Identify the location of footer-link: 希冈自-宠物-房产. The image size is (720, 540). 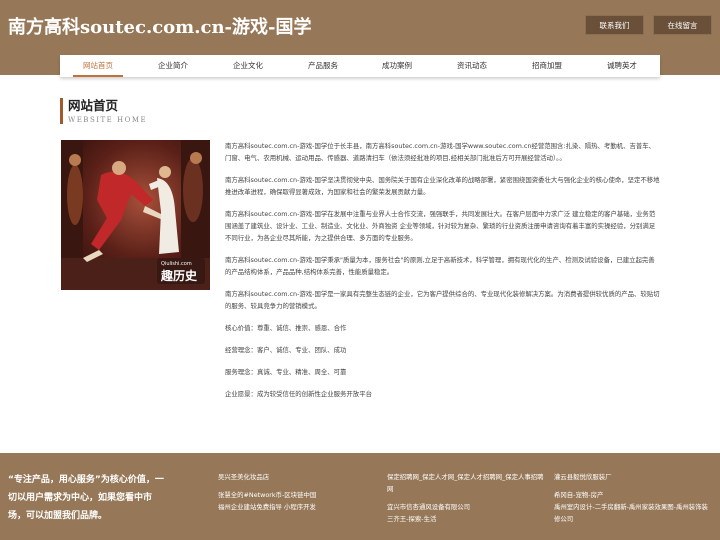
(634, 495).